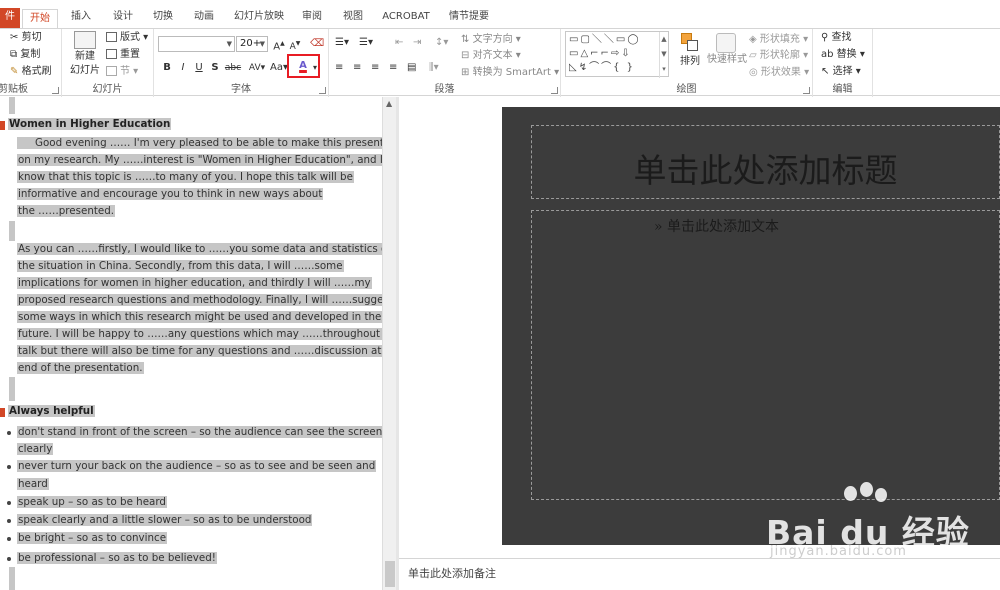  Describe the element at coordinates (31, 72) in the screenshot. I see `format-painter-button: ✎ 格式刷` at that location.